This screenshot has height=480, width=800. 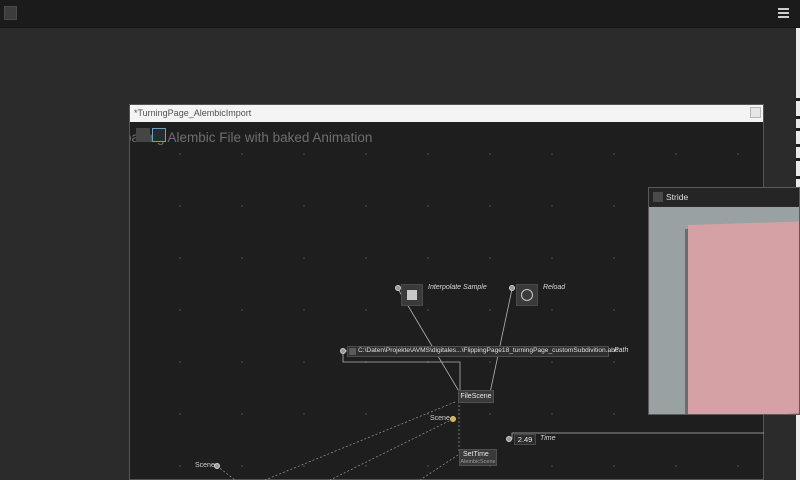 I want to click on stride-title-bar: Stride, so click(x=724, y=197).